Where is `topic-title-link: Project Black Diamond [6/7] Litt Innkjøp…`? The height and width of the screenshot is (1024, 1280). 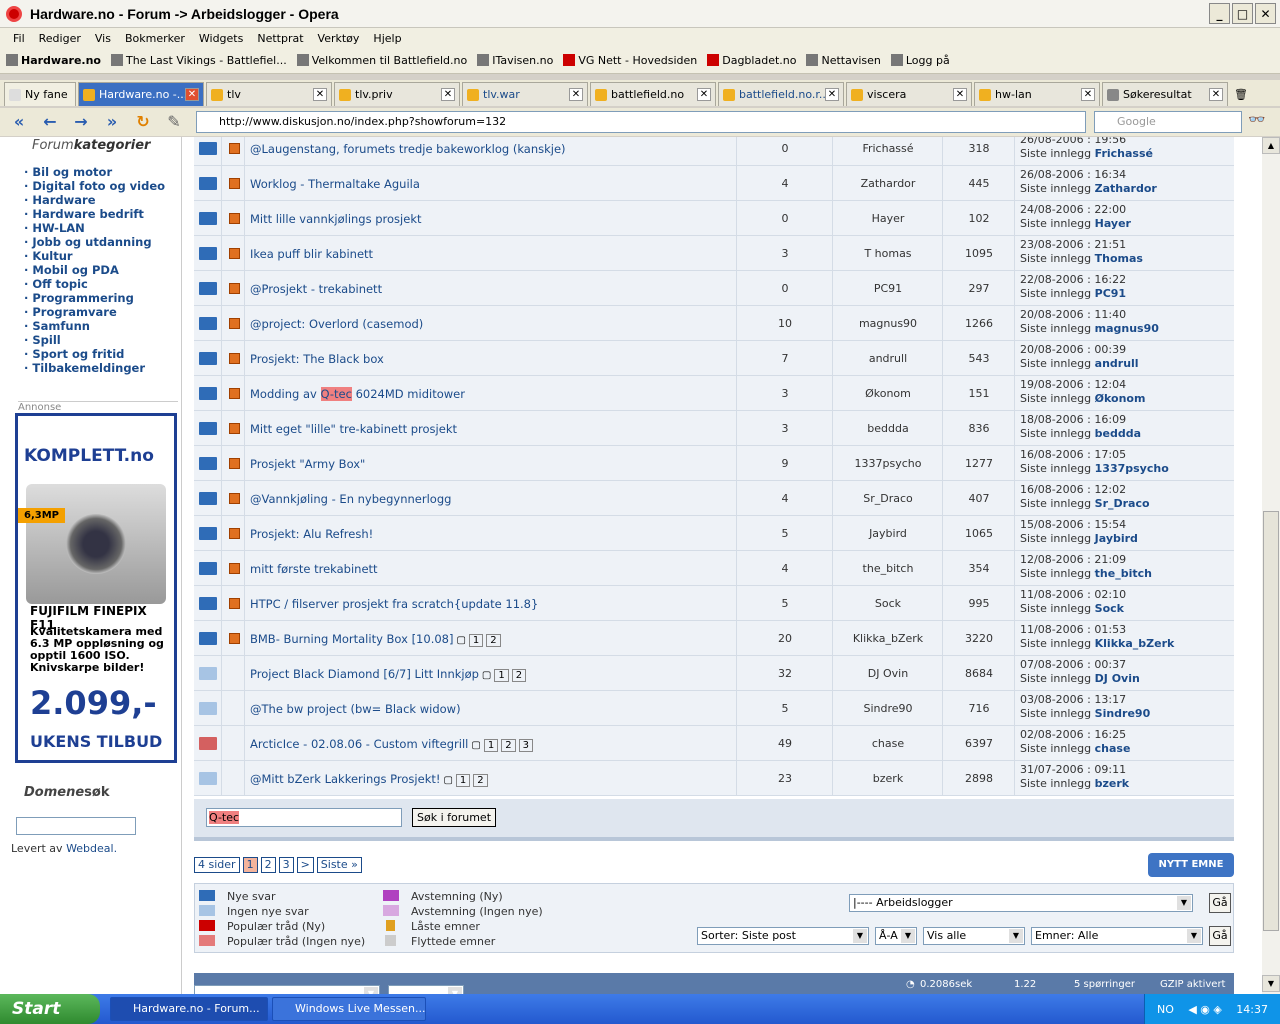
topic-title-link: Project Black Diamond [6/7] Litt Innkjøp… is located at coordinates (388, 674).